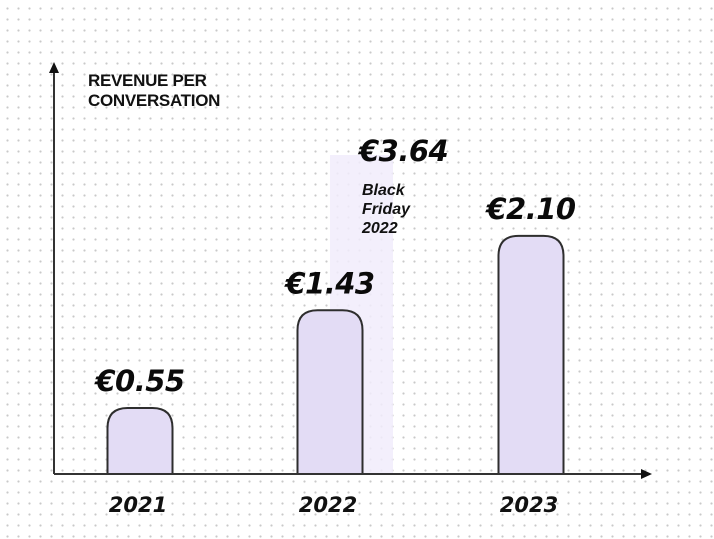  I want to click on bar-2021, so click(140, 440).